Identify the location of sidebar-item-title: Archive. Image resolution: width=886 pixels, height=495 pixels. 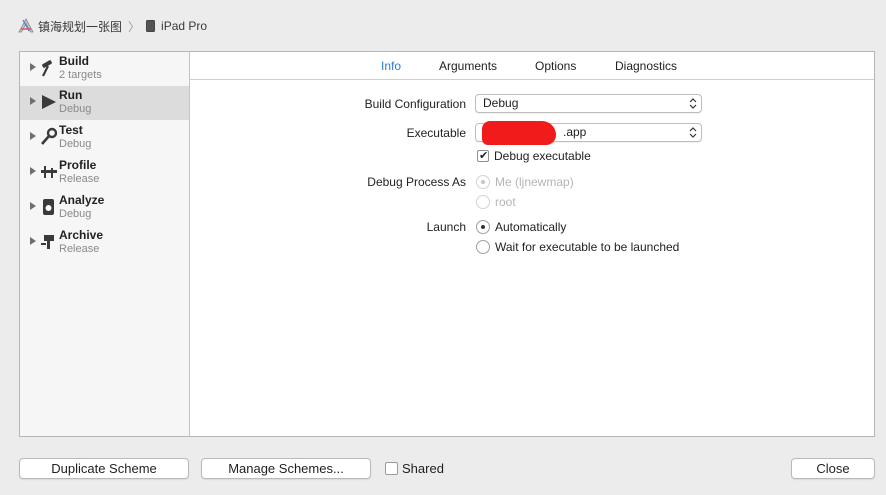
(81, 235).